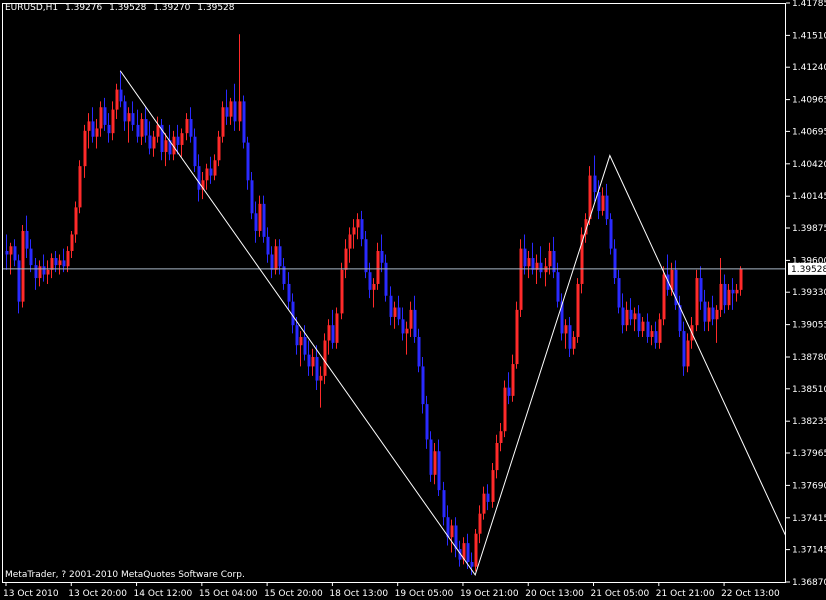 The height and width of the screenshot is (600, 826). I want to click on price-tick-label: 1.38235, so click(809, 422).